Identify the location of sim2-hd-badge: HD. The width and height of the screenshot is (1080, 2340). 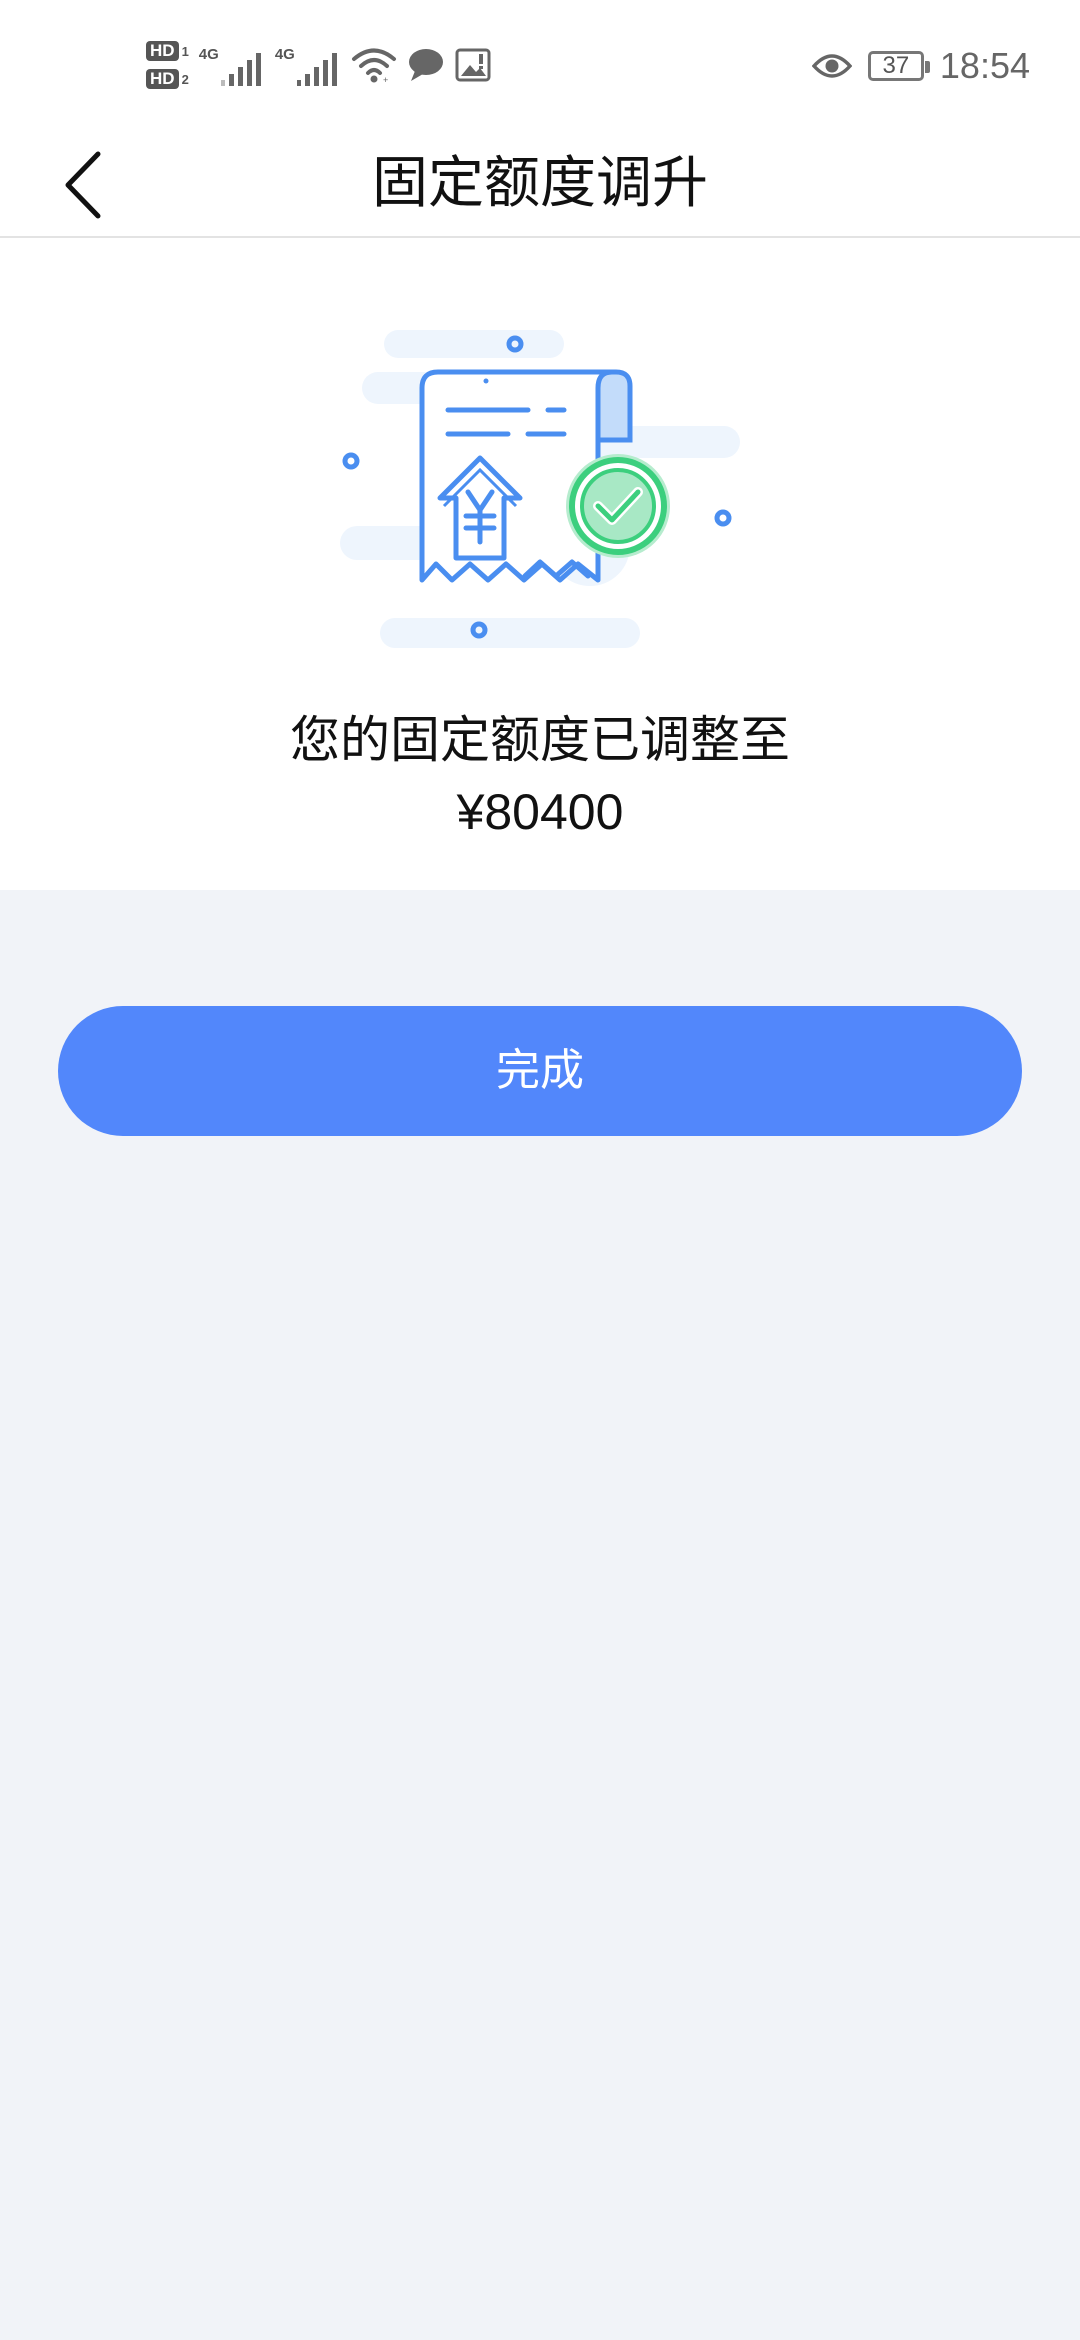
(162, 79).